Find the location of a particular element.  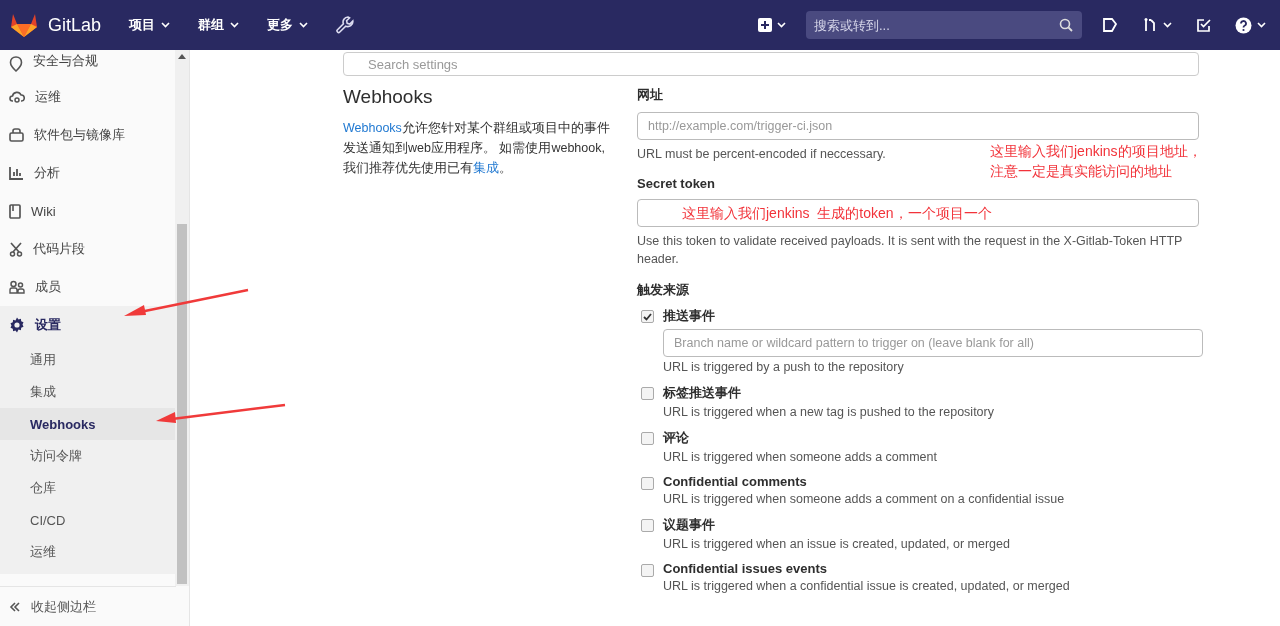

checkbox-label: 议题事件 is located at coordinates (689, 525).